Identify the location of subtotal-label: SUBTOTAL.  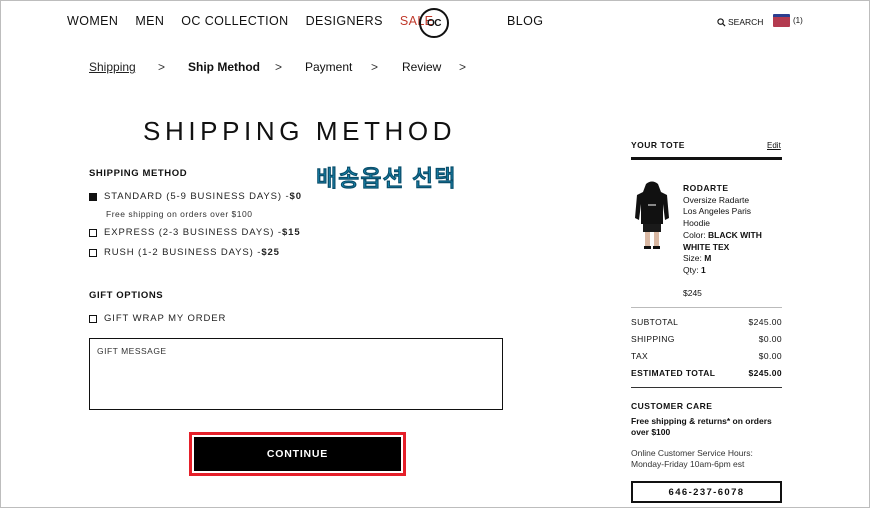
(655, 322).